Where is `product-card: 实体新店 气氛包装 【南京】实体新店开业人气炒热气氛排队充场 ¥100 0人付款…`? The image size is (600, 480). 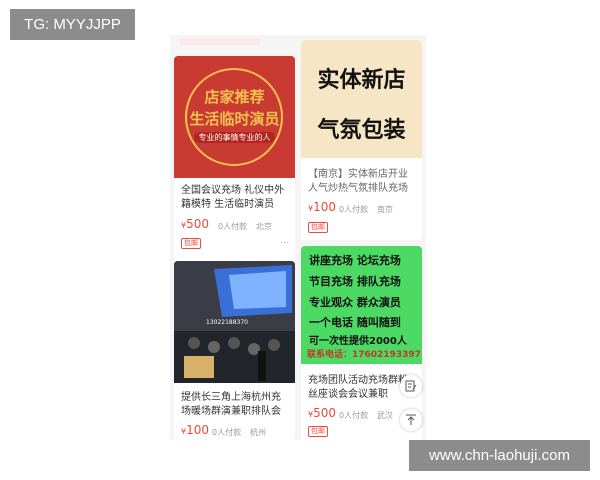
product-card: 实体新店 气氛包装 【南京】实体新店开业人气炒热气氛排队充场 ¥100 0人付款… is located at coordinates (361, 140).